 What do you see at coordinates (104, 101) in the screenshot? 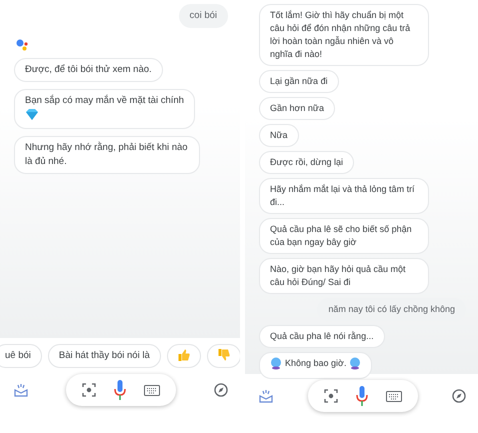
I see `message-text: Bạn sắp có may mắn về mặt tài chính` at bounding box center [104, 101].